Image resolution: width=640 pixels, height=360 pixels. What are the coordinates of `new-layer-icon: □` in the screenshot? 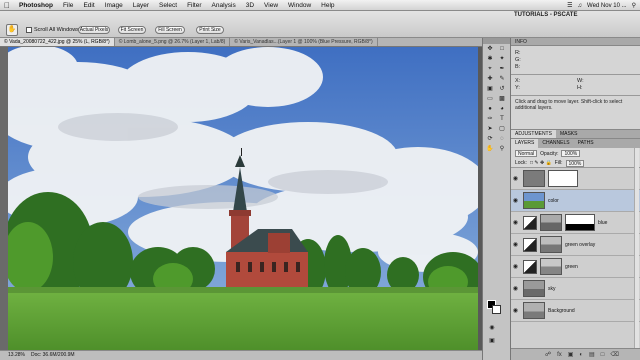 It's located at (603, 355).